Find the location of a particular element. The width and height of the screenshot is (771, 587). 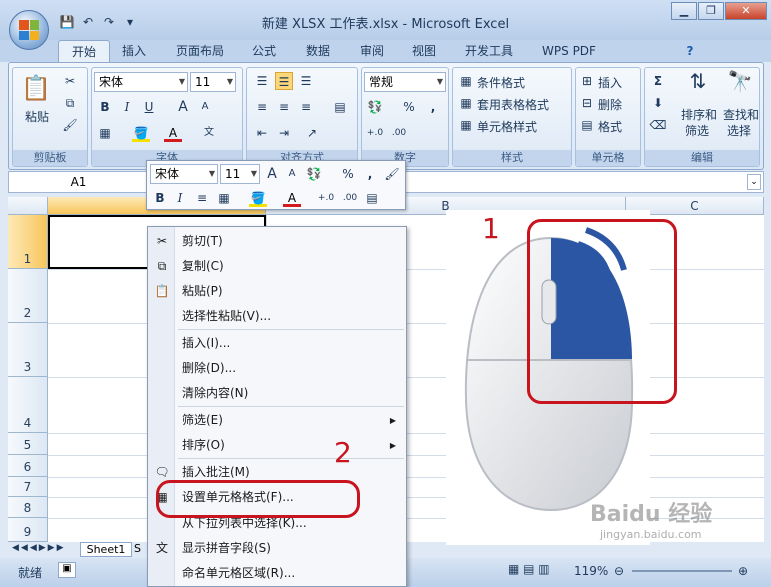

row-header: 7 is located at coordinates (28, 487).